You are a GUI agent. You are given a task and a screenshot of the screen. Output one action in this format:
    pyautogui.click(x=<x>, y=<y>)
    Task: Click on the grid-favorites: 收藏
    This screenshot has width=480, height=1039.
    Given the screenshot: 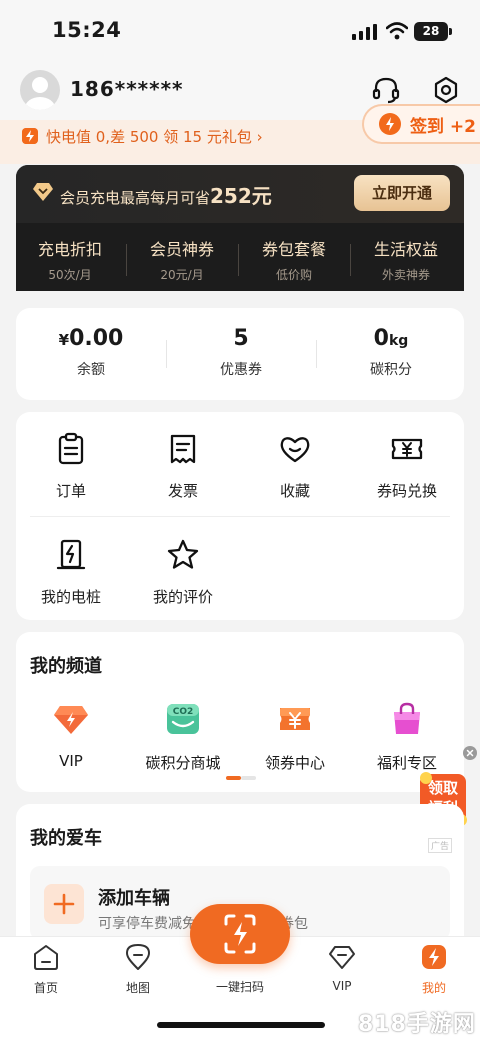 What is the action you would take?
    pyautogui.click(x=295, y=466)
    